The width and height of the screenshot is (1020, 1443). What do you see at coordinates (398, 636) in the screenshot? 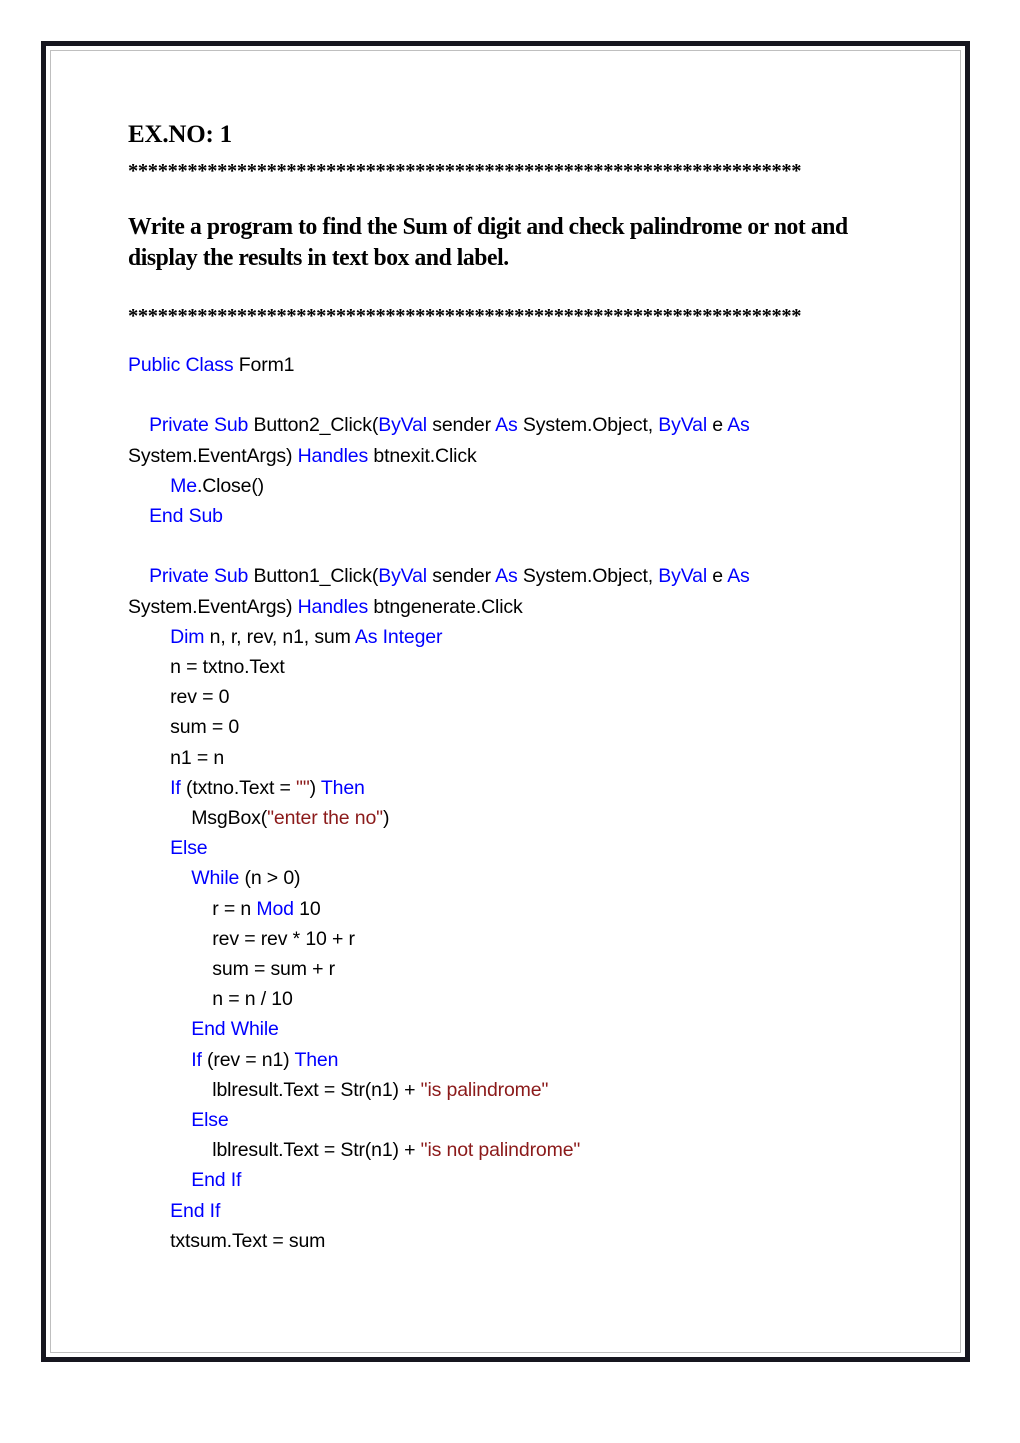
I see `code-token-keyword: As Integer` at bounding box center [398, 636].